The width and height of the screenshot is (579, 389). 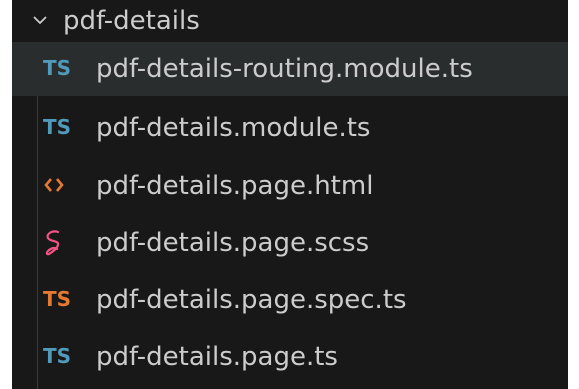 I want to click on file-label: pdf-details.page.scss, so click(x=233, y=243).